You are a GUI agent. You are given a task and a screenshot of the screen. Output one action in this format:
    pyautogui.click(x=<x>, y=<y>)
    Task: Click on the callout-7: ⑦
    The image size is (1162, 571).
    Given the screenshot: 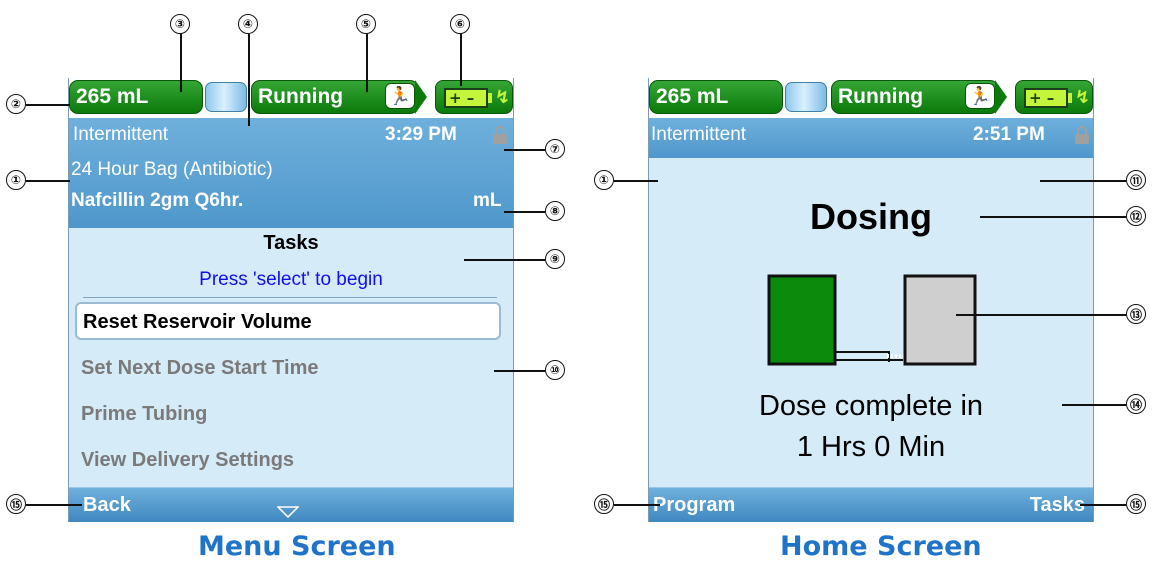 What is the action you would take?
    pyautogui.click(x=555, y=149)
    